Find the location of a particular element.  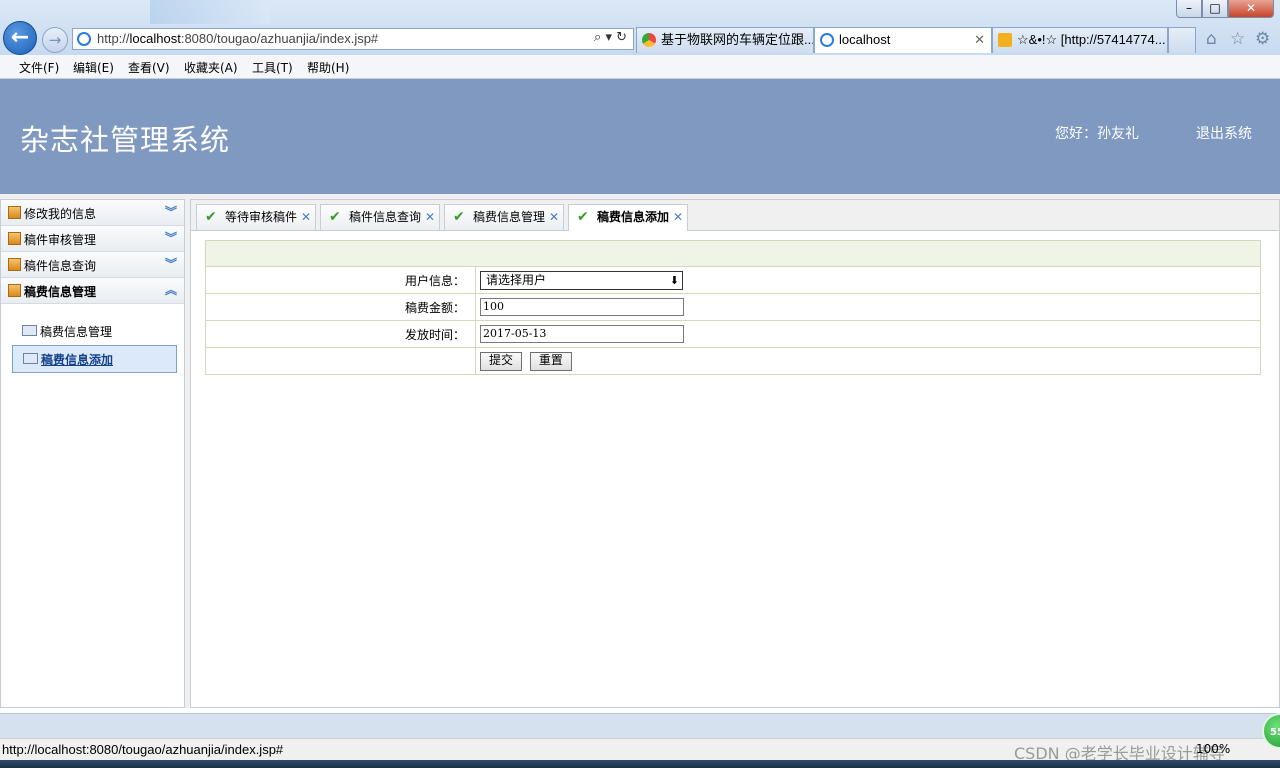

tab-fee-add: ✔ 稿费信息添加 ✕ is located at coordinates (628, 217).